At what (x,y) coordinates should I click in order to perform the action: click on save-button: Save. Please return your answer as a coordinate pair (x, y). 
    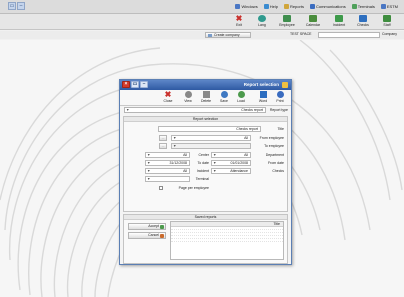
    Looking at the image, I should click on (224, 97).